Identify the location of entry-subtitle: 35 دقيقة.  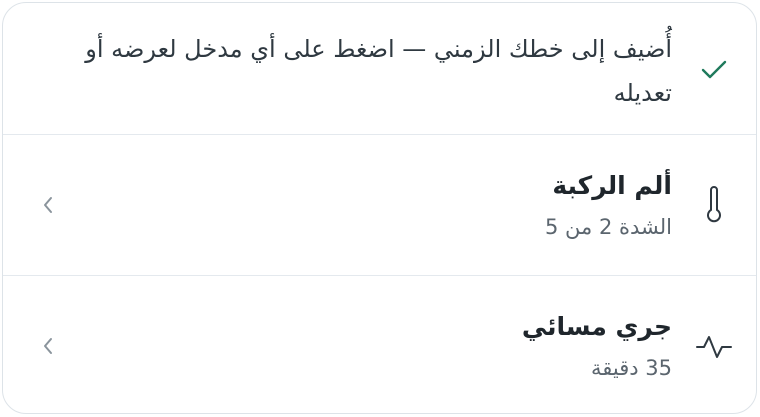
(631, 367).